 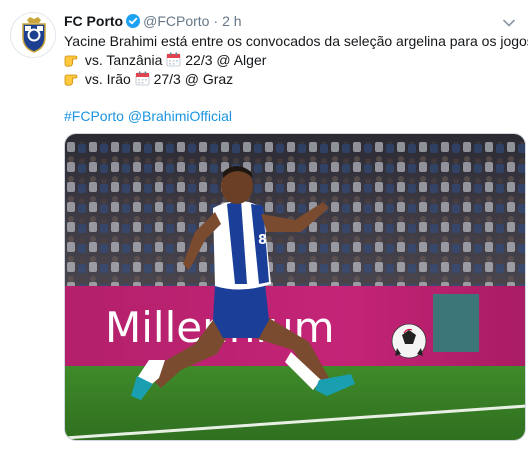 I want to click on match-1-opponent: vs. Tanzânia, so click(x=123, y=60).